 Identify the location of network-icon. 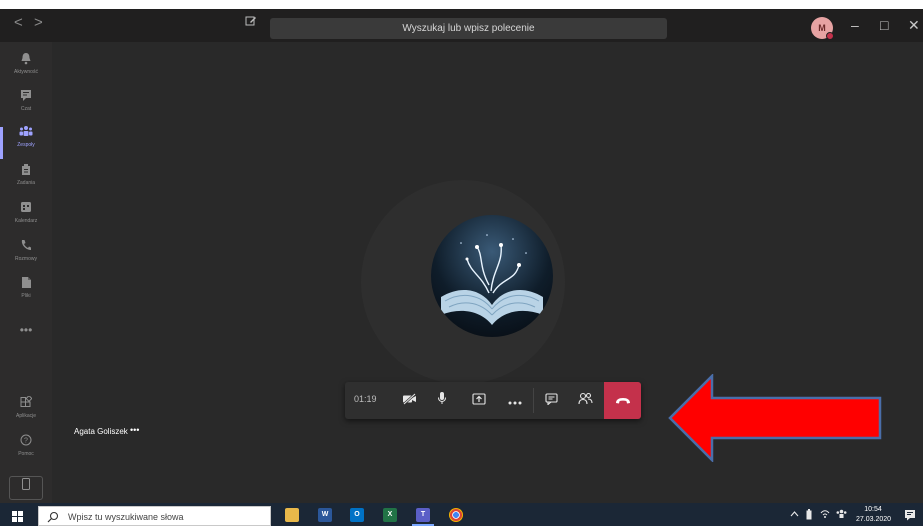
(825, 514).